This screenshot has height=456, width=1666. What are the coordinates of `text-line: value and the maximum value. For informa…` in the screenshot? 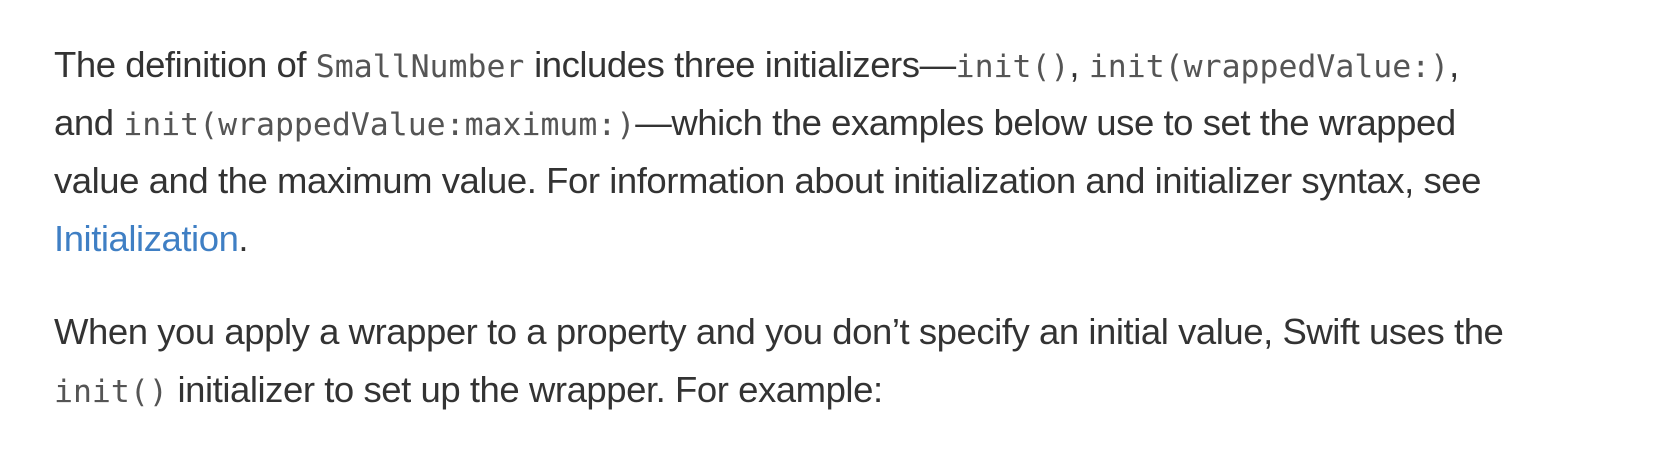 It's located at (854, 181).